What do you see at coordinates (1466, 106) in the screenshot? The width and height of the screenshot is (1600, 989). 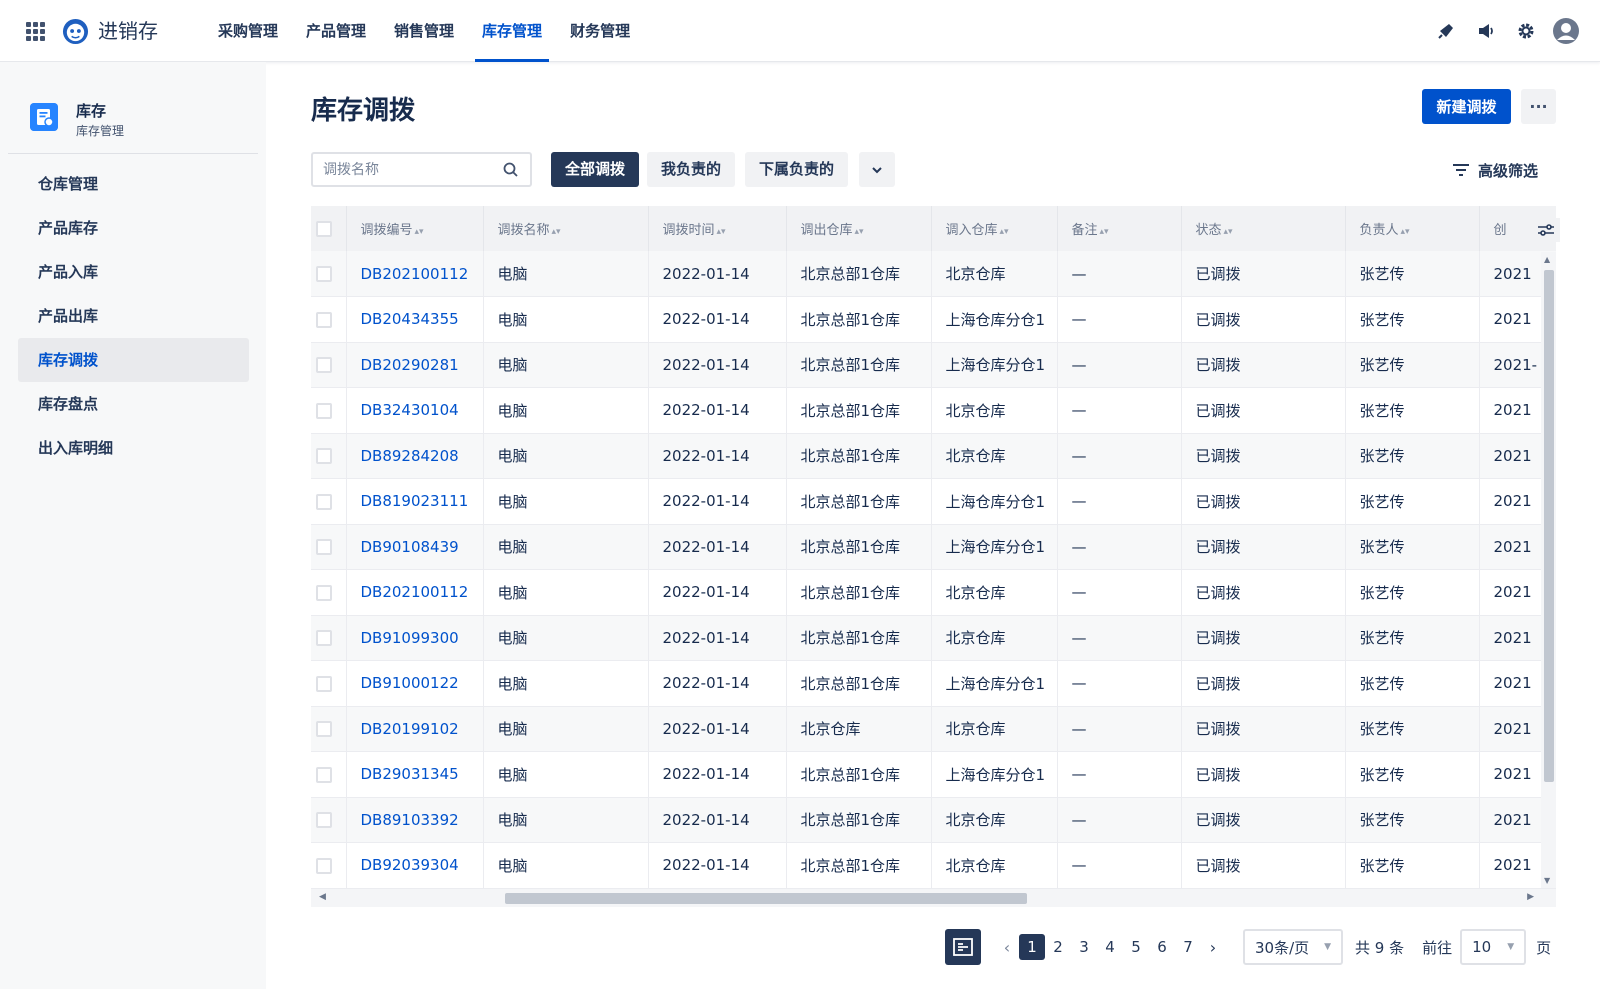 I see `new-transfer-button: 新建调拨` at bounding box center [1466, 106].